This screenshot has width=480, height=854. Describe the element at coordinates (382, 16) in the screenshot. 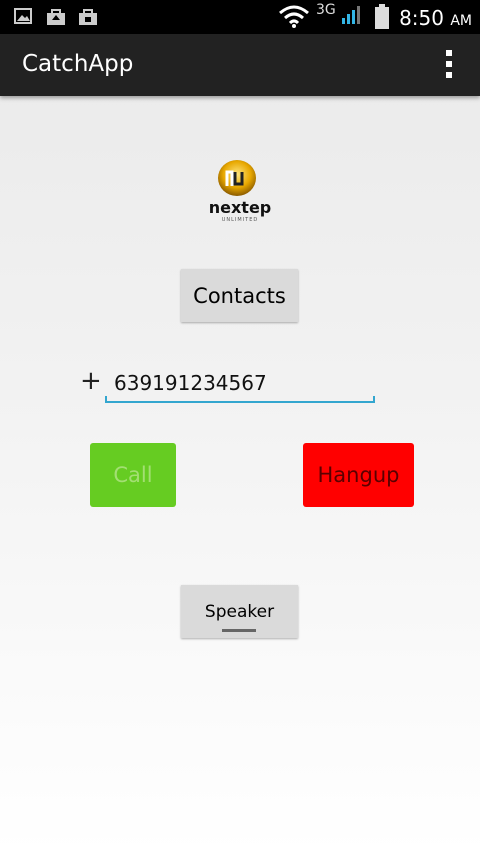

I see `battery-icon` at that location.